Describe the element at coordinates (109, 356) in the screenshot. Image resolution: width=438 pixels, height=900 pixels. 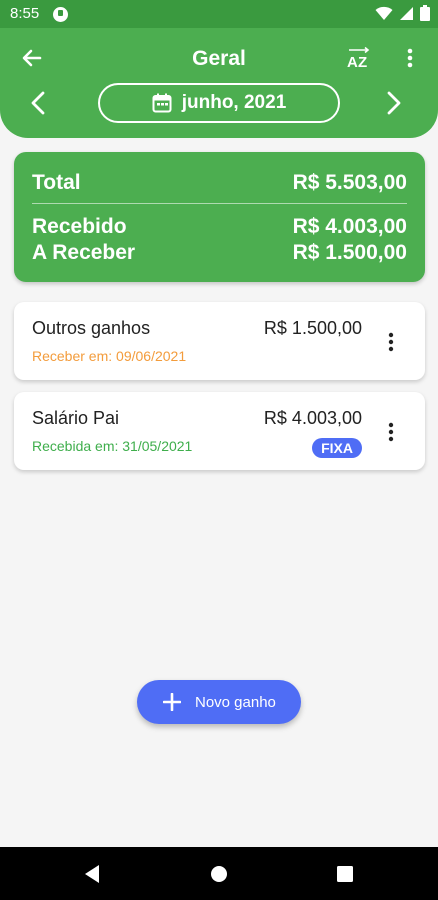
I see `income-date: Receber em: 09/06/2021` at that location.